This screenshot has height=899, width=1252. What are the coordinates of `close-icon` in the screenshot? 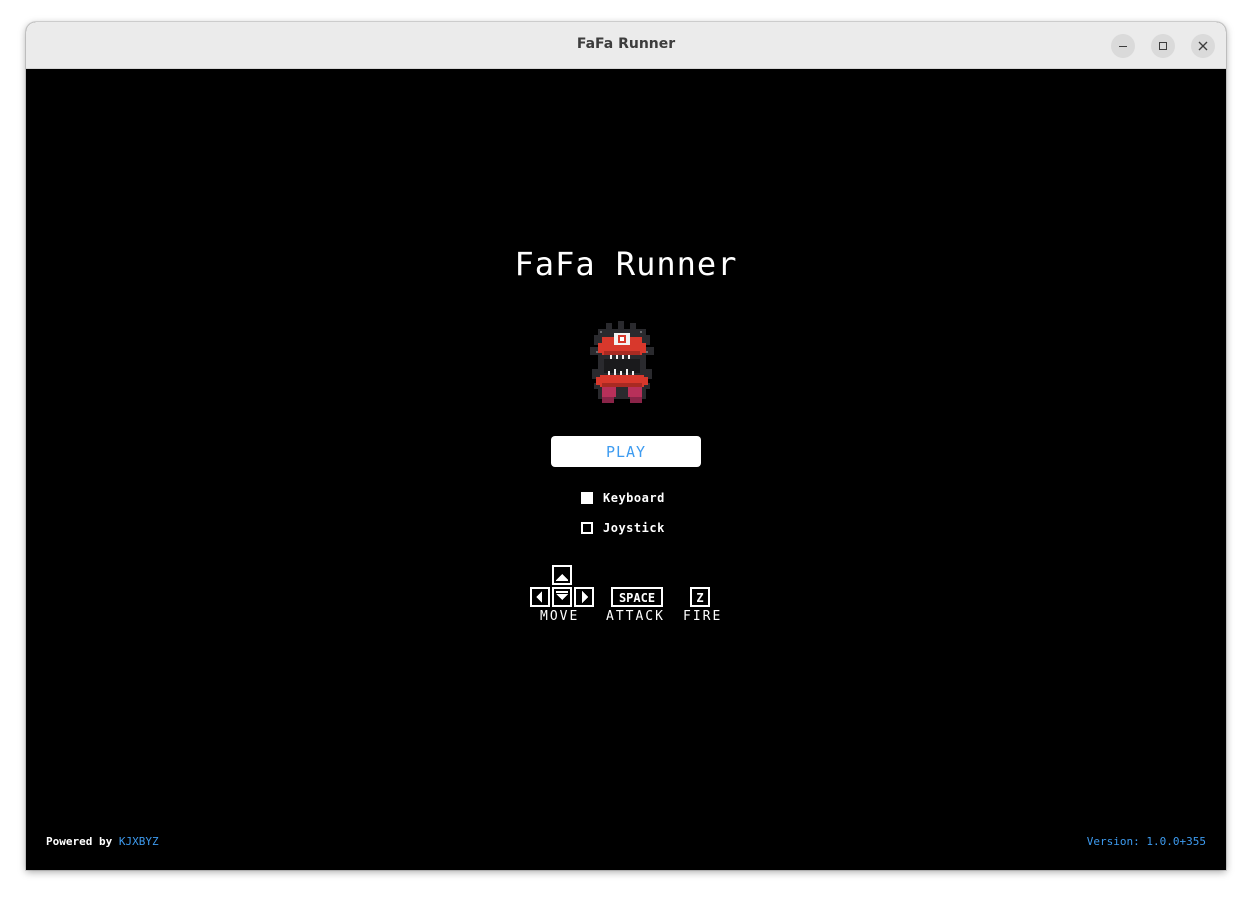 It's located at (1203, 46).